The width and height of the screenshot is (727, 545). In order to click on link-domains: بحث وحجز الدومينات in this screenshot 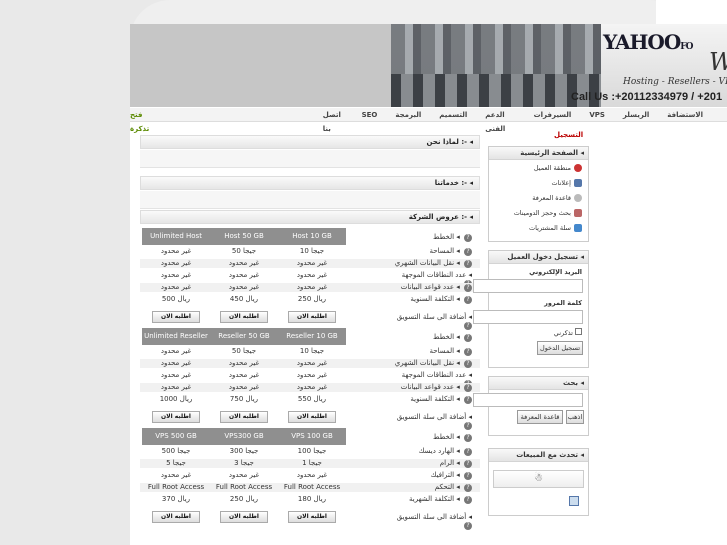, I will do `click(538, 212)`.